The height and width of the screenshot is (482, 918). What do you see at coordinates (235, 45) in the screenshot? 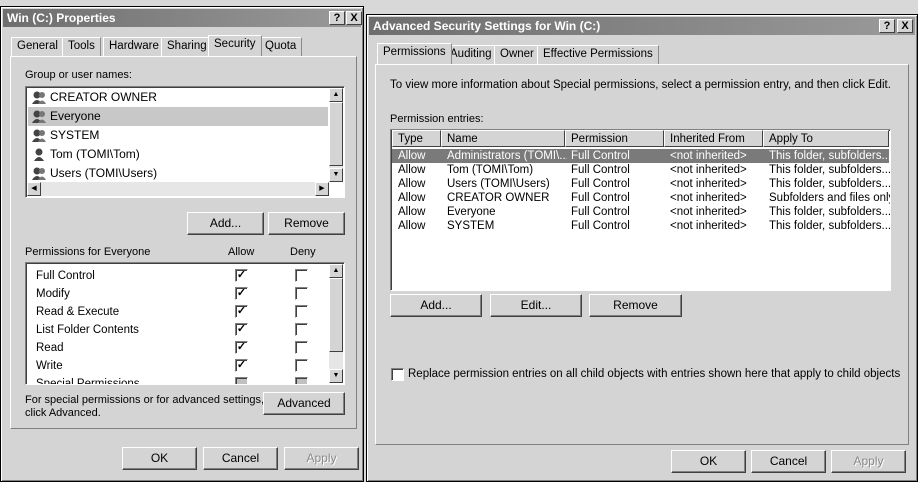
I see `tab-security: Security` at bounding box center [235, 45].